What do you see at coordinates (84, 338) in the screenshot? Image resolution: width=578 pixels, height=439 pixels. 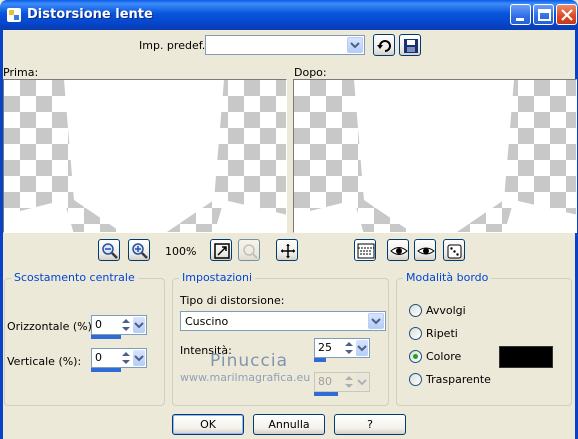 I see `center-offset-group: Scostamento centrale` at bounding box center [84, 338].